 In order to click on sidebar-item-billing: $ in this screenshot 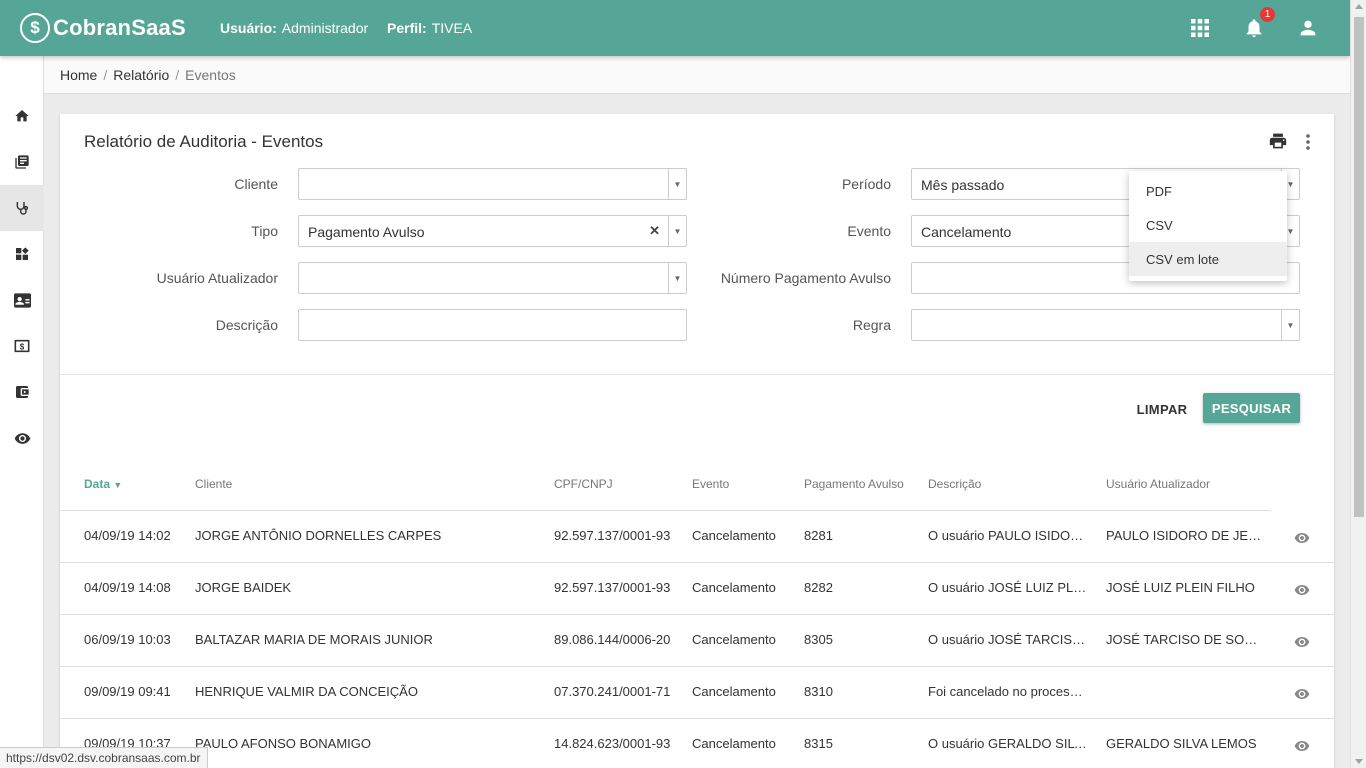, I will do `click(22, 346)`.